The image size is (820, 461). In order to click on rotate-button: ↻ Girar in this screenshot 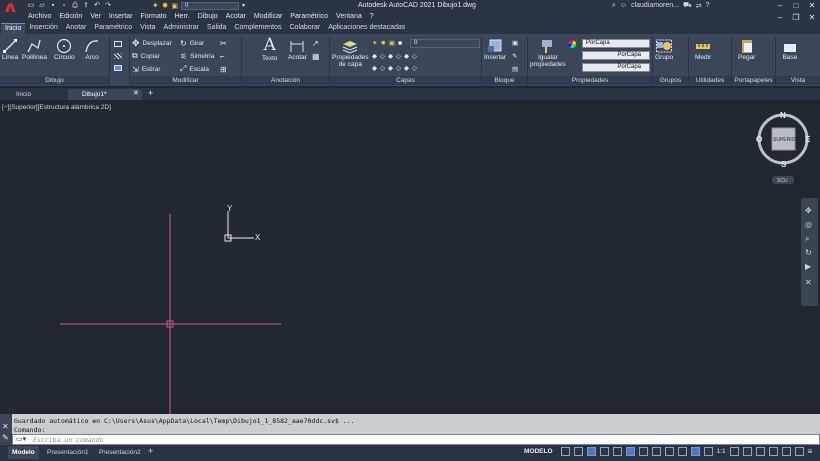, I will do `click(192, 43)`.